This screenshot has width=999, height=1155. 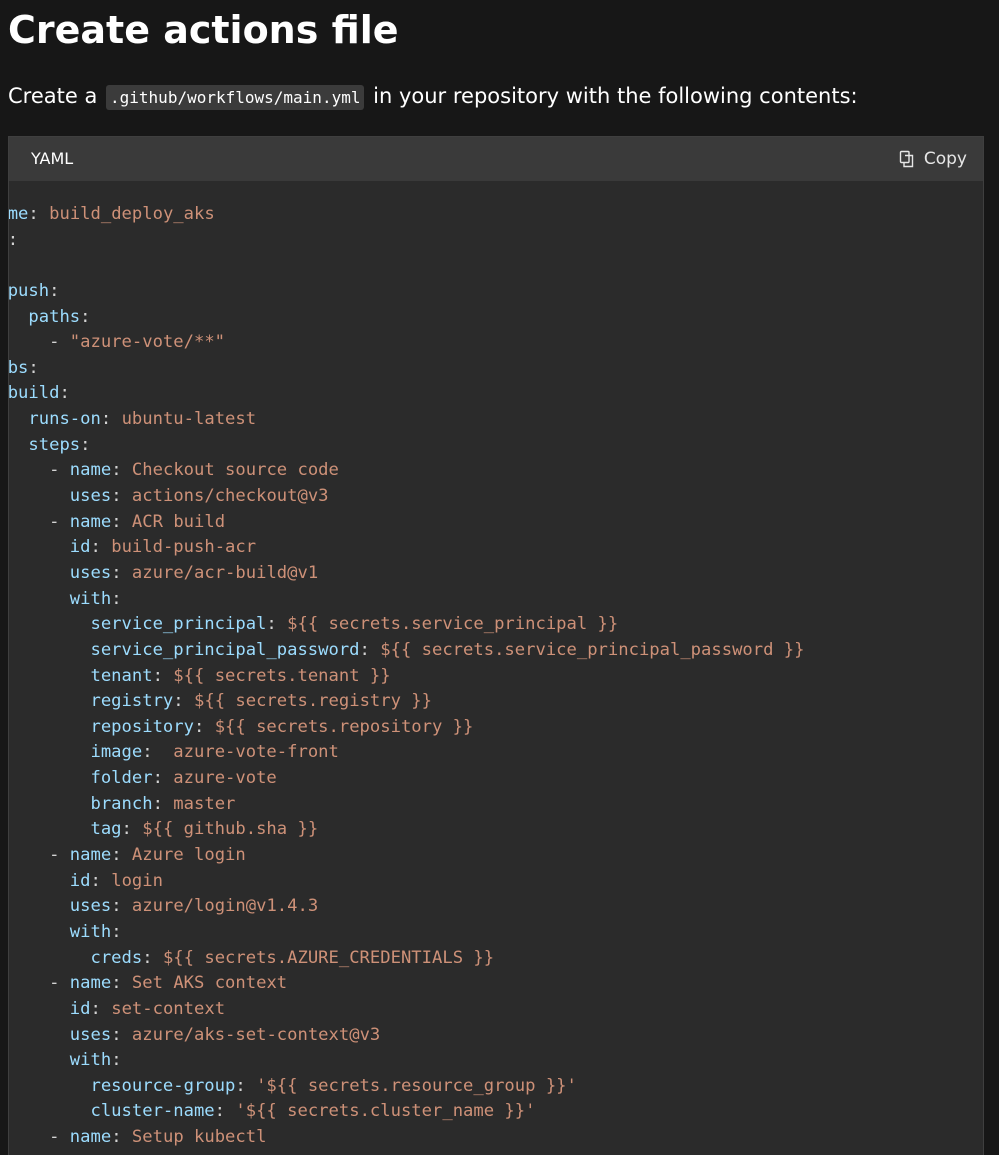 What do you see at coordinates (407, 907) in the screenshot?
I see `code-line: uses: azure/login@v1.4.3` at bounding box center [407, 907].